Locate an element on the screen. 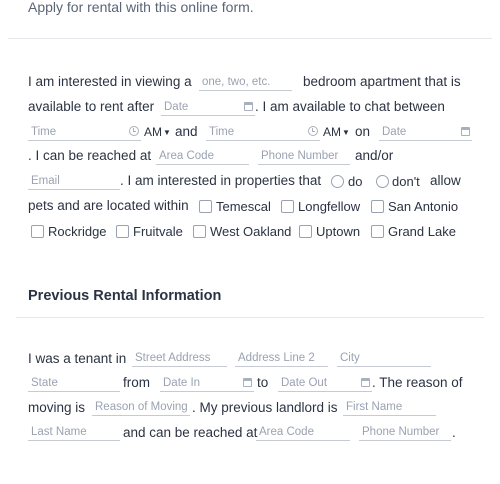  time-from-field is located at coordinates (84, 132).